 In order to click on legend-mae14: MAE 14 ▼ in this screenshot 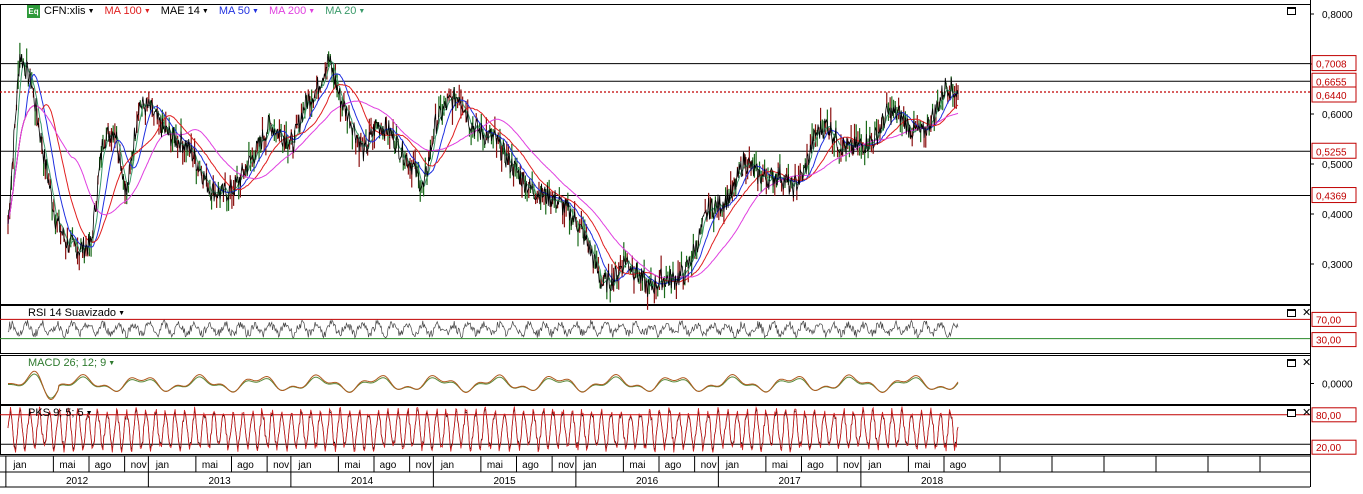, I will do `click(185, 11)`.